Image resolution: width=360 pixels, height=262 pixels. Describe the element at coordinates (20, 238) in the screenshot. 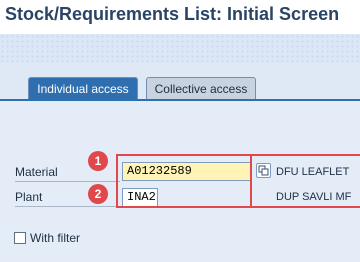

I see `with-filter-checkbox` at that location.